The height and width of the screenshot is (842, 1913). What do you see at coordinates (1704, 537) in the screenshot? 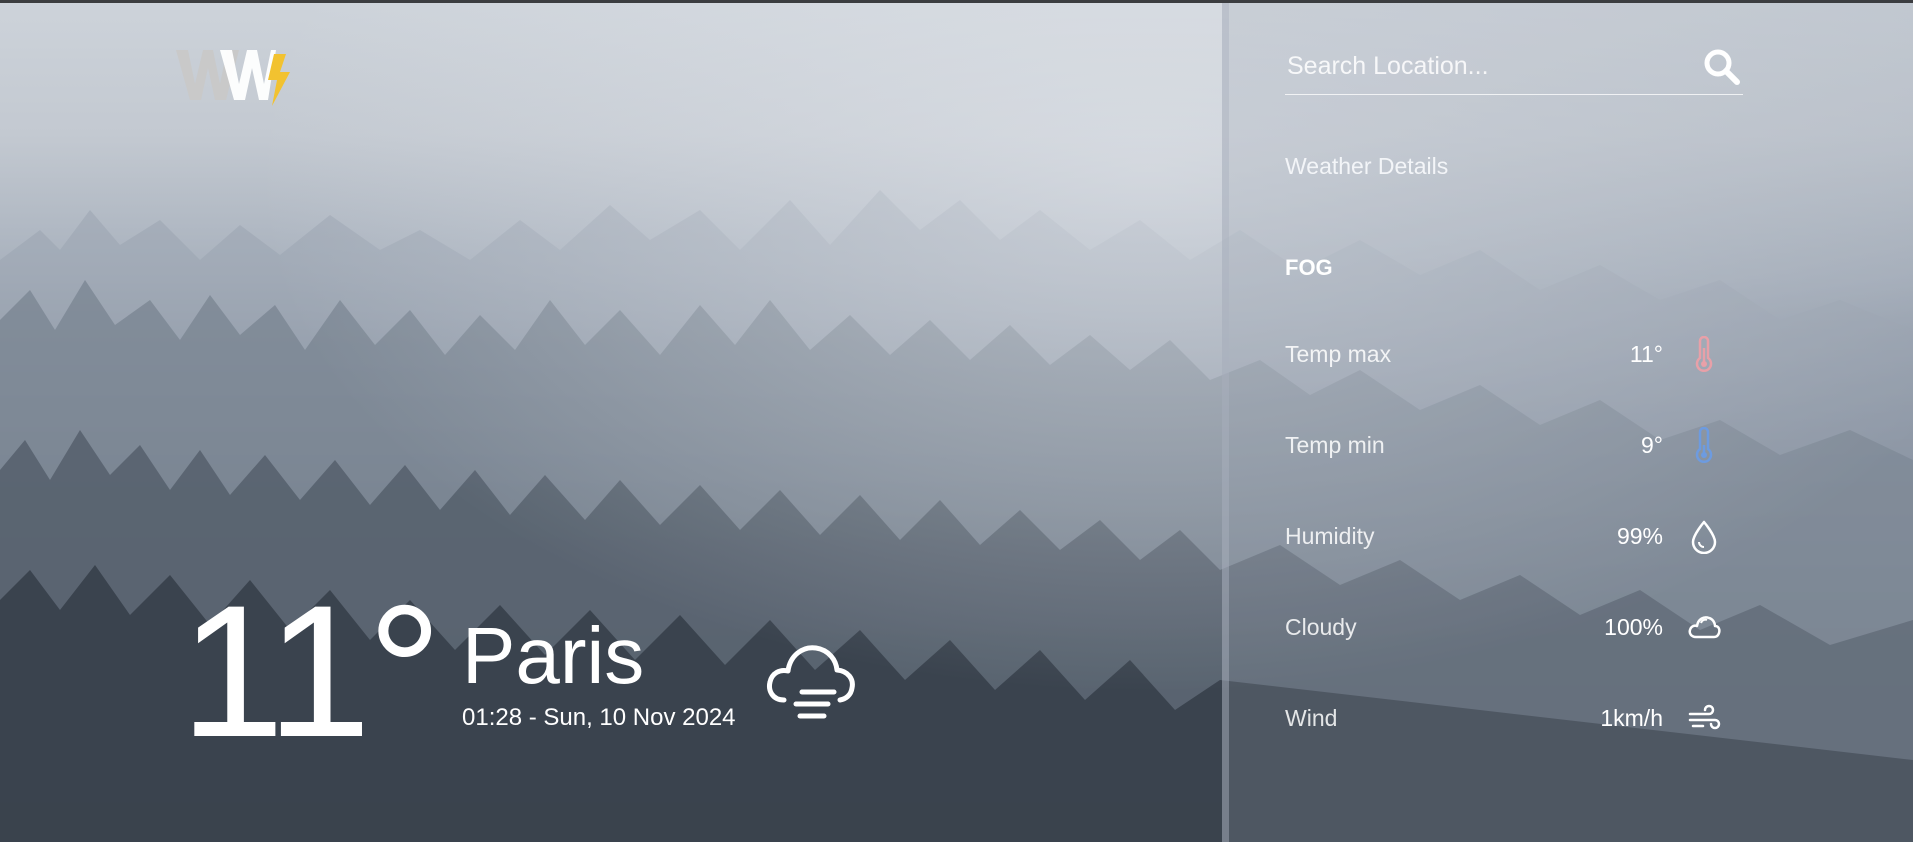
I see `droplet-icon` at bounding box center [1704, 537].